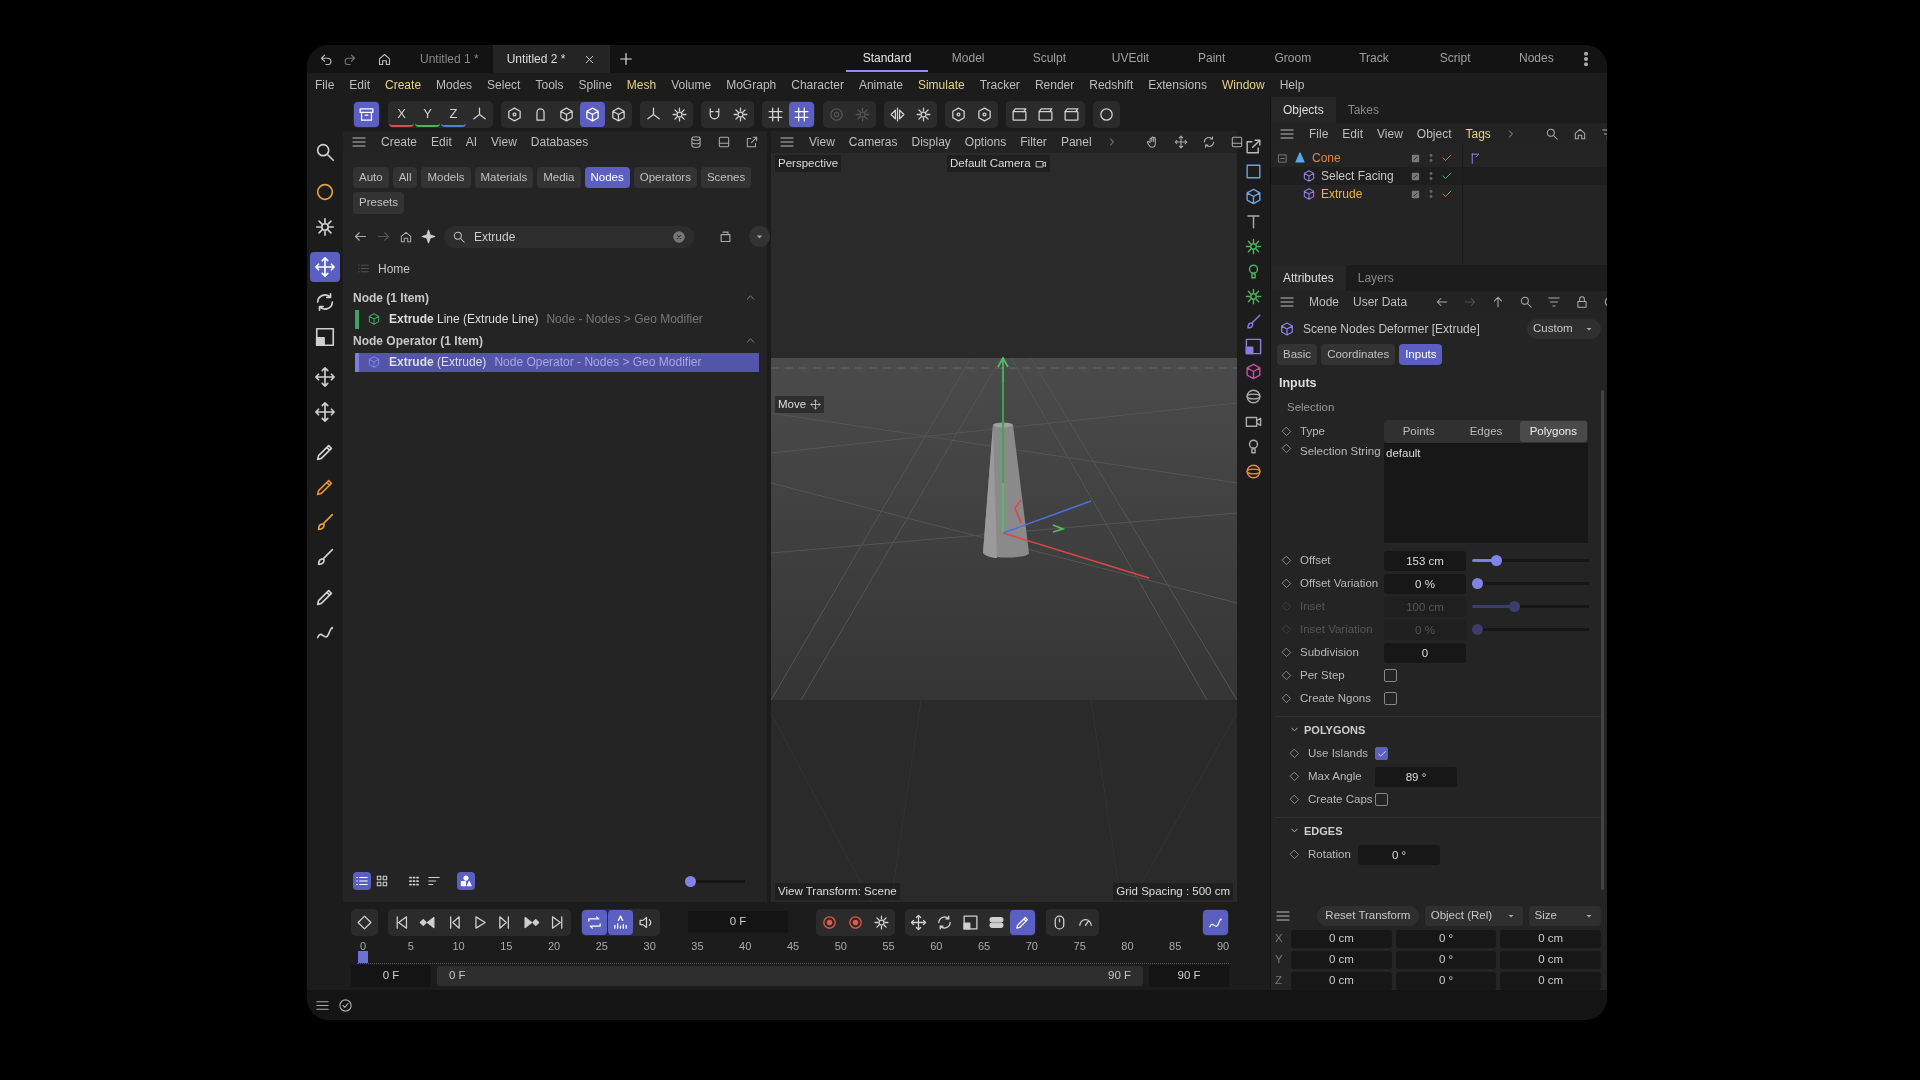 The width and height of the screenshot is (1920, 1080). I want to click on filter-chip: Media, so click(559, 178).